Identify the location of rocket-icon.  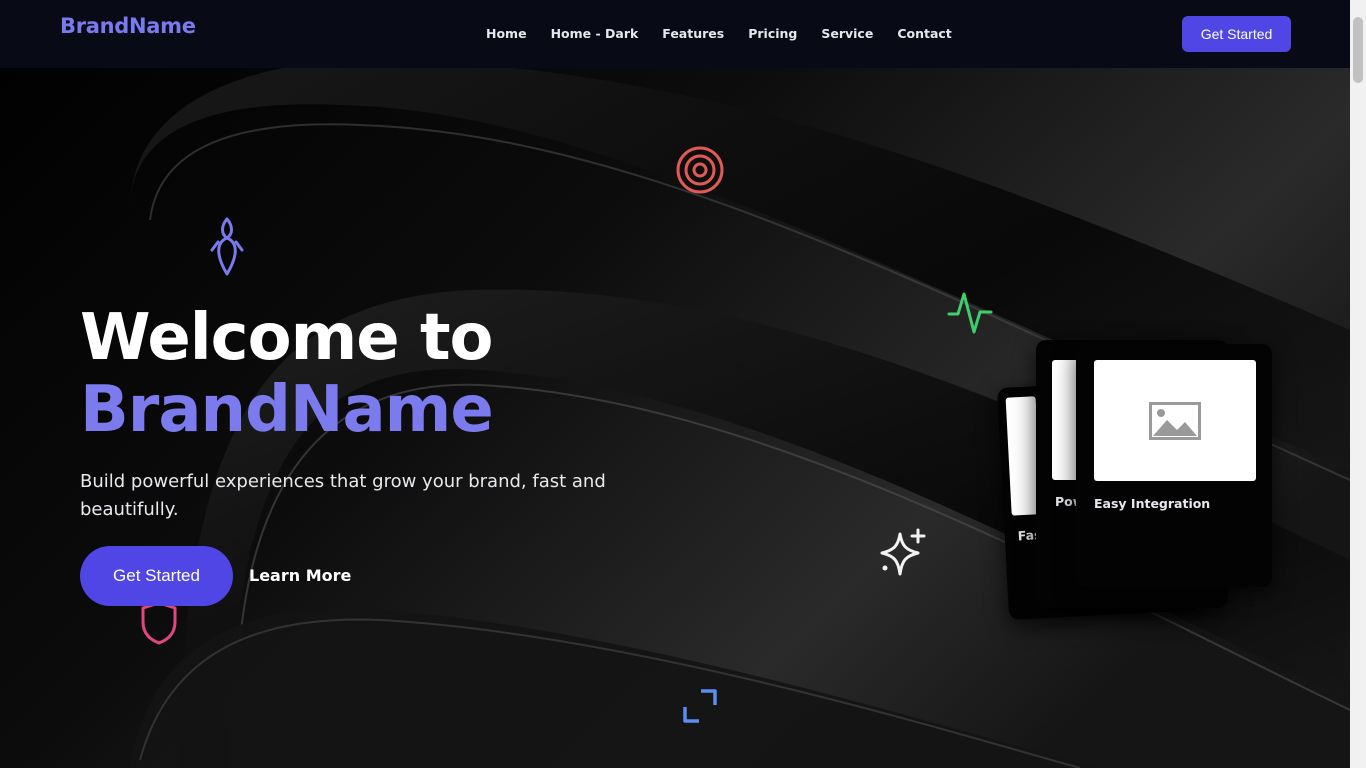
(227, 246).